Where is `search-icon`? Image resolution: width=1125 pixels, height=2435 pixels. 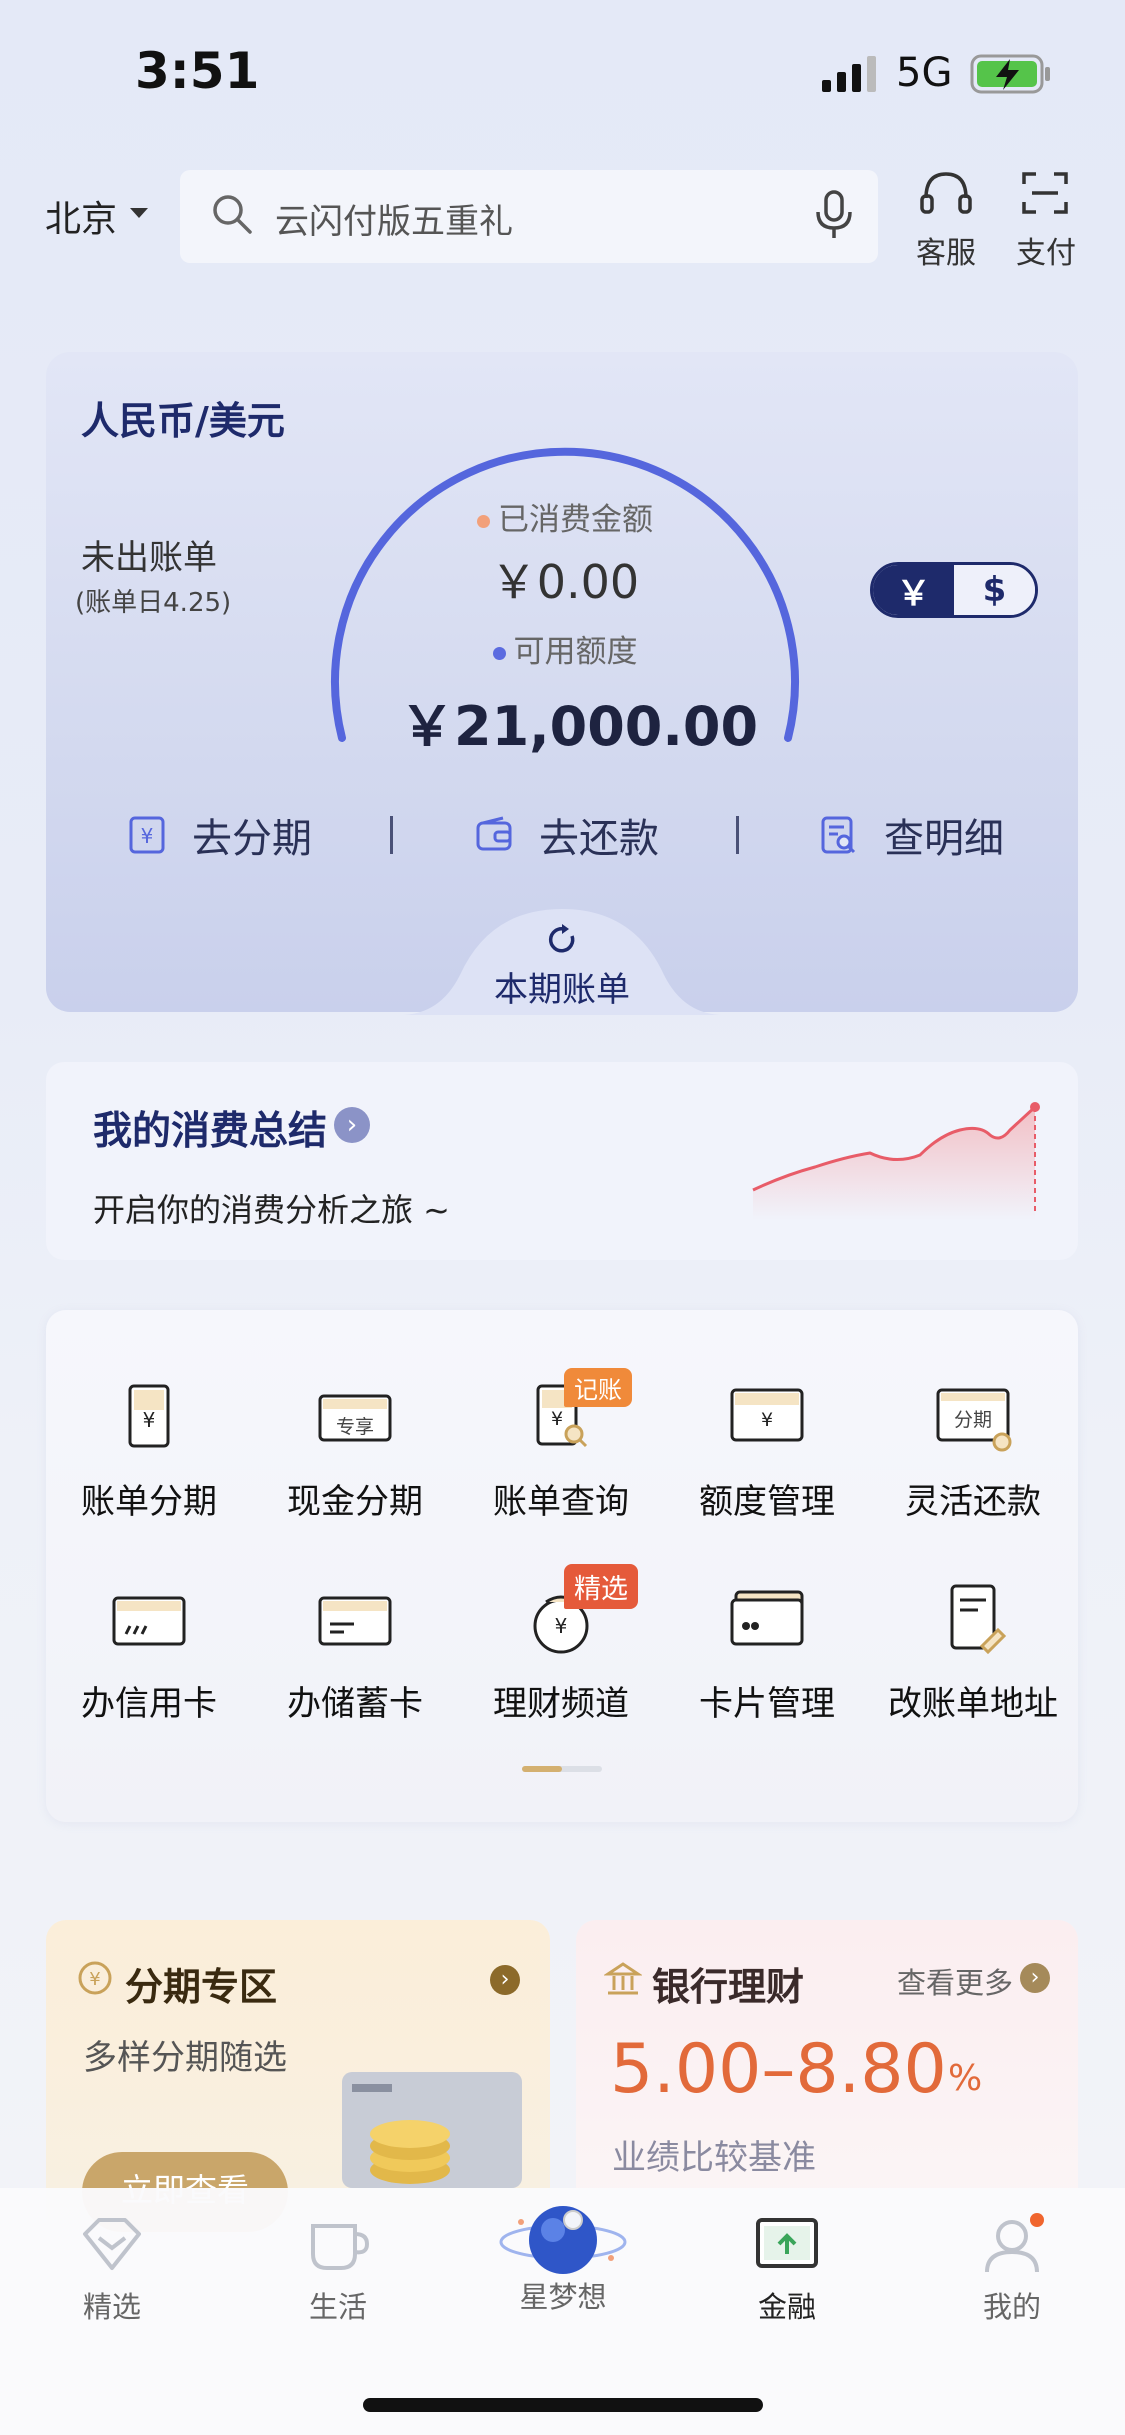 search-icon is located at coordinates (232, 214).